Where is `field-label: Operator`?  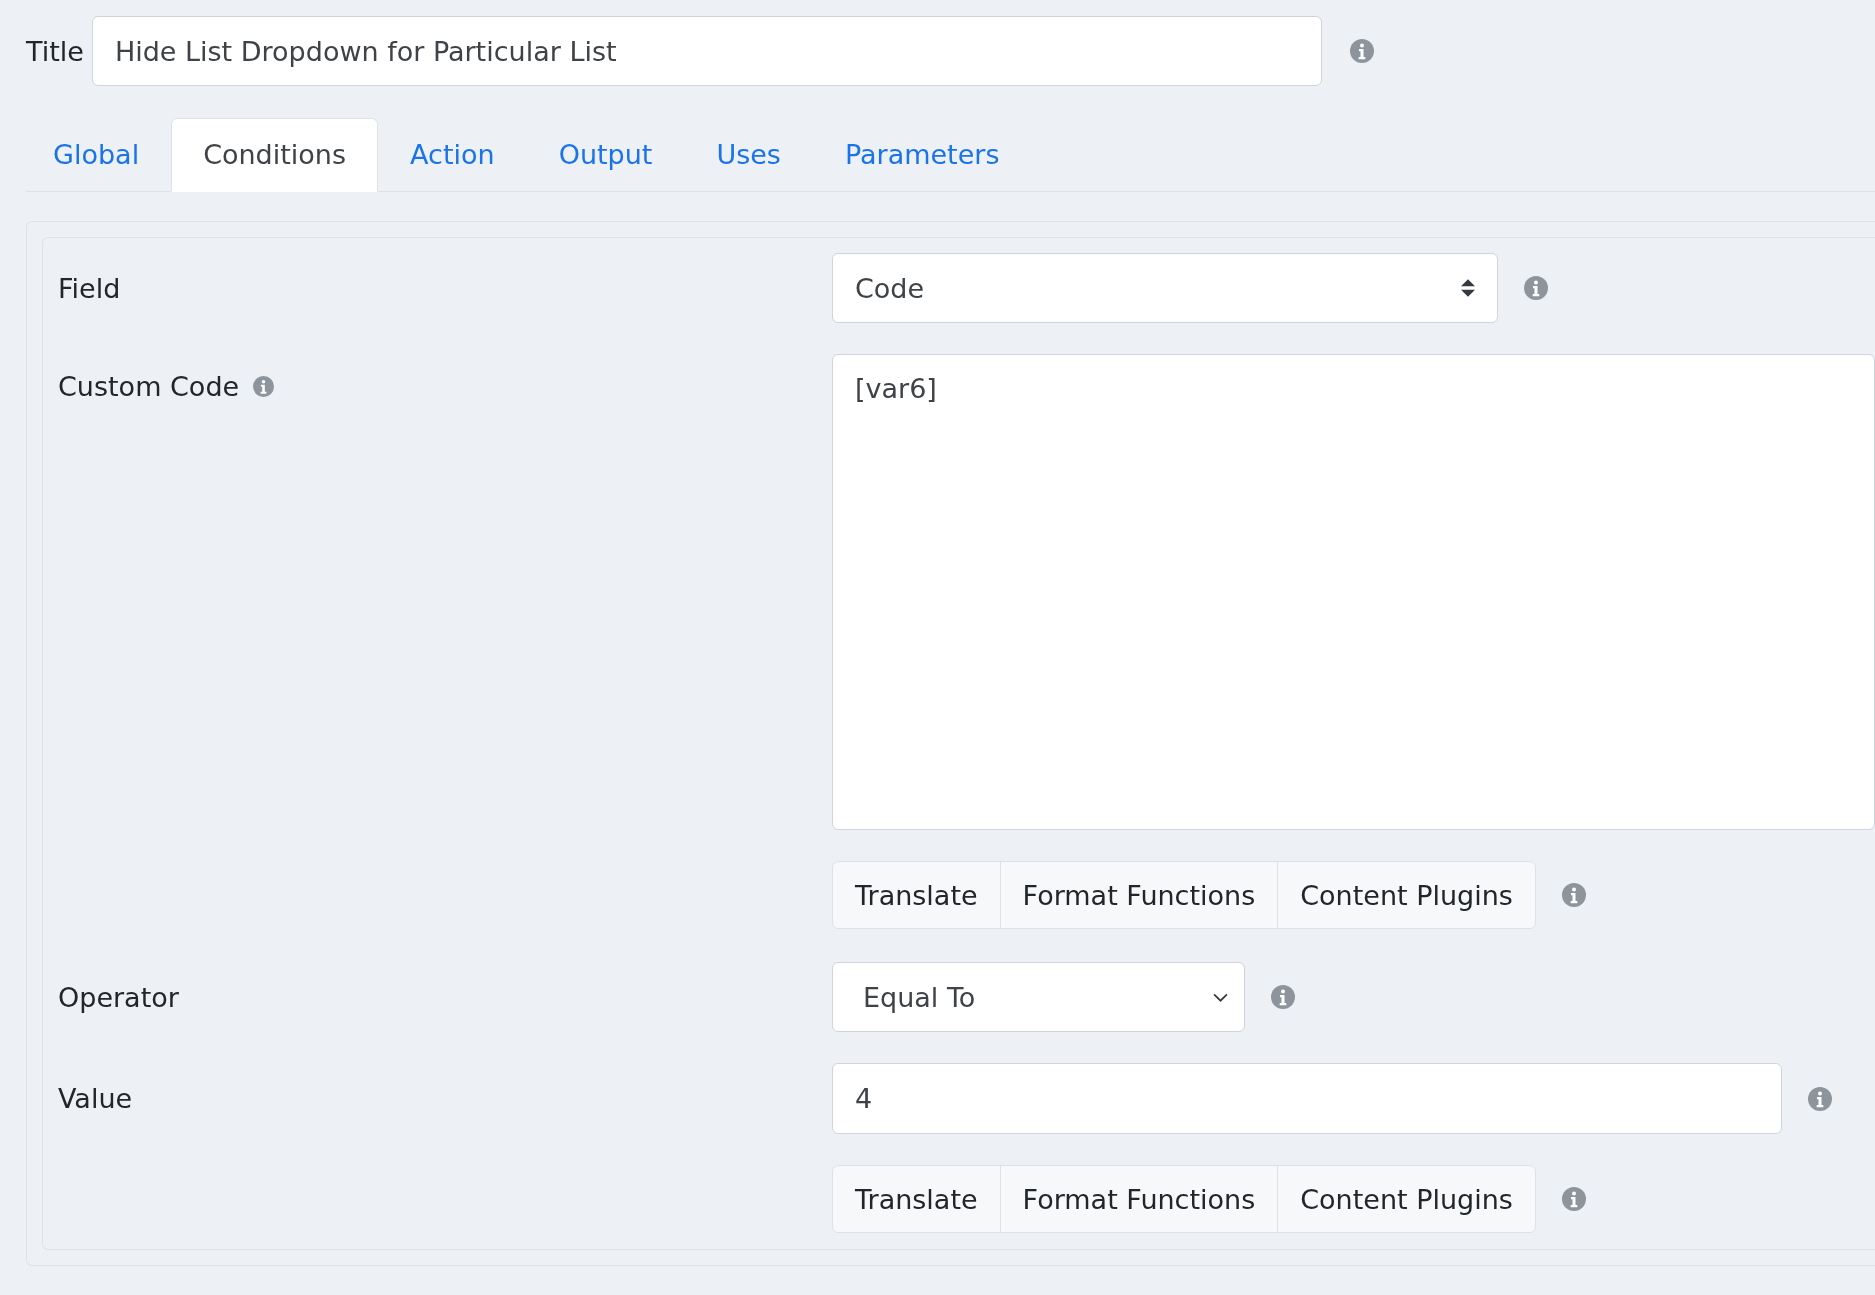
field-label: Operator is located at coordinates (118, 997).